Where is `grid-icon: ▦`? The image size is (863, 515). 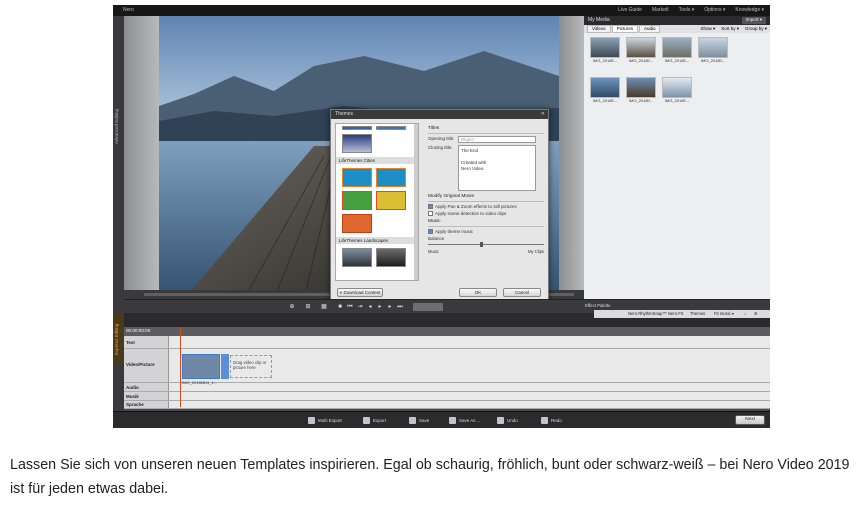 grid-icon: ▦ is located at coordinates (324, 307).